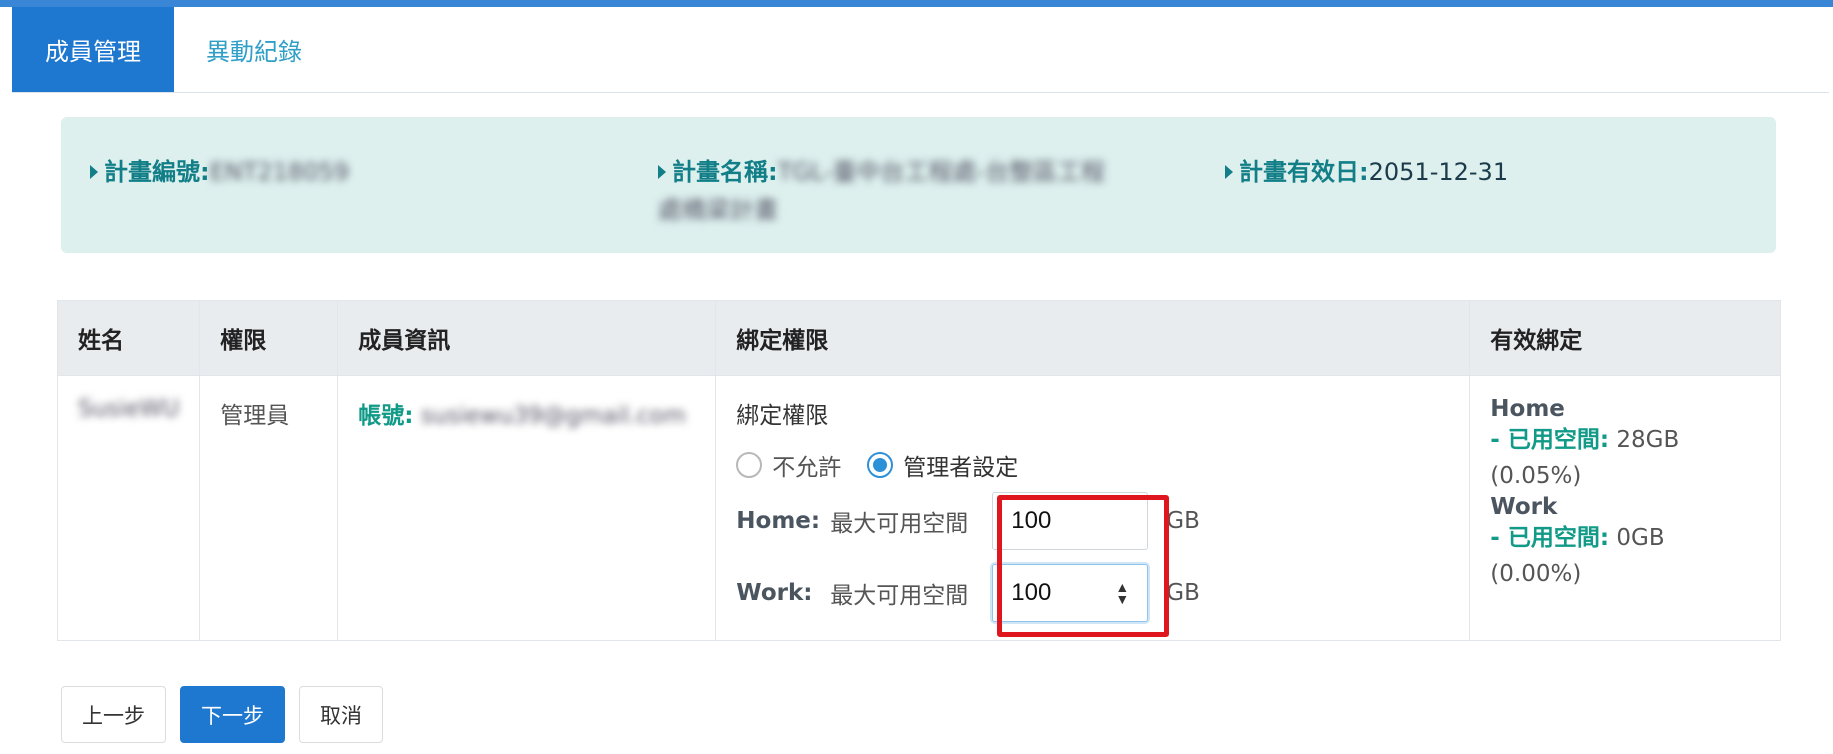  Describe the element at coordinates (1070, 521) in the screenshot. I see `quota-home-input: 100` at that location.